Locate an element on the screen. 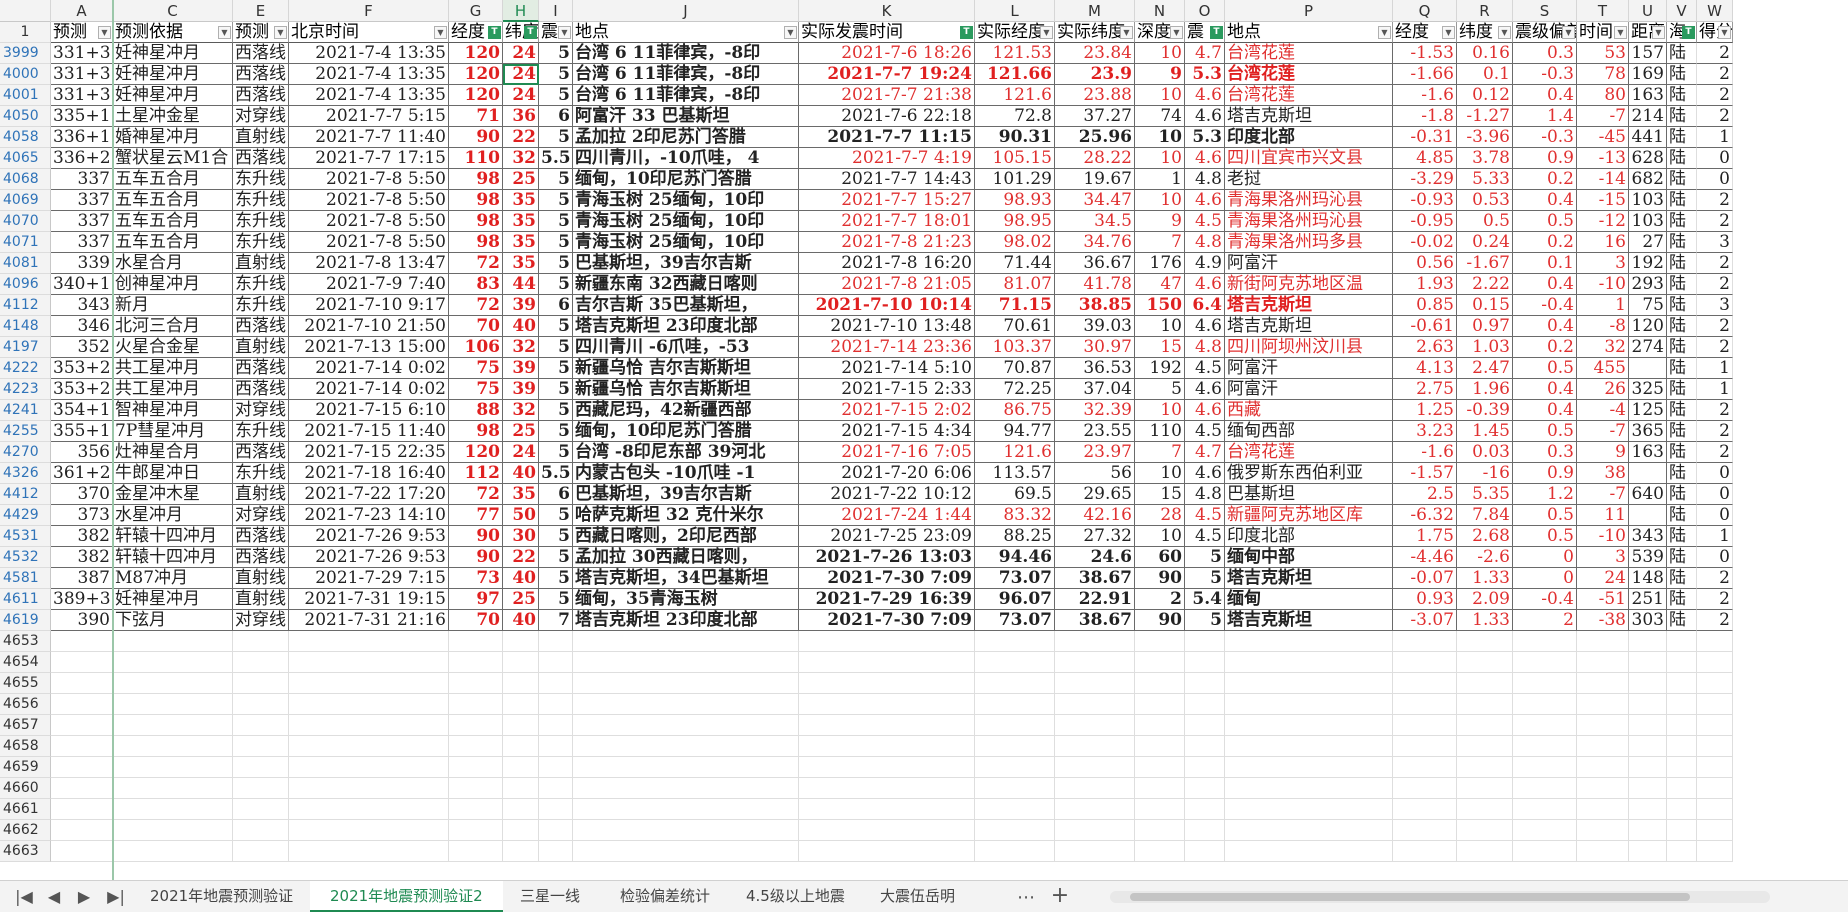 The width and height of the screenshot is (1848, 912). cell-q: -0.61 is located at coordinates (1425, 326).